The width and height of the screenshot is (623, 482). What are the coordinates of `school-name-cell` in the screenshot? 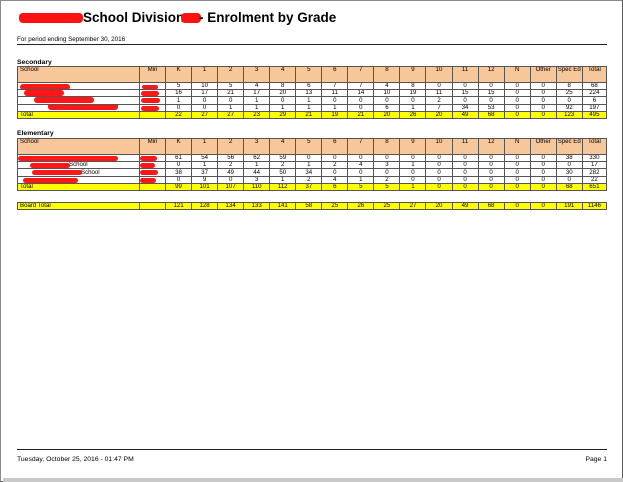 It's located at (78, 100).